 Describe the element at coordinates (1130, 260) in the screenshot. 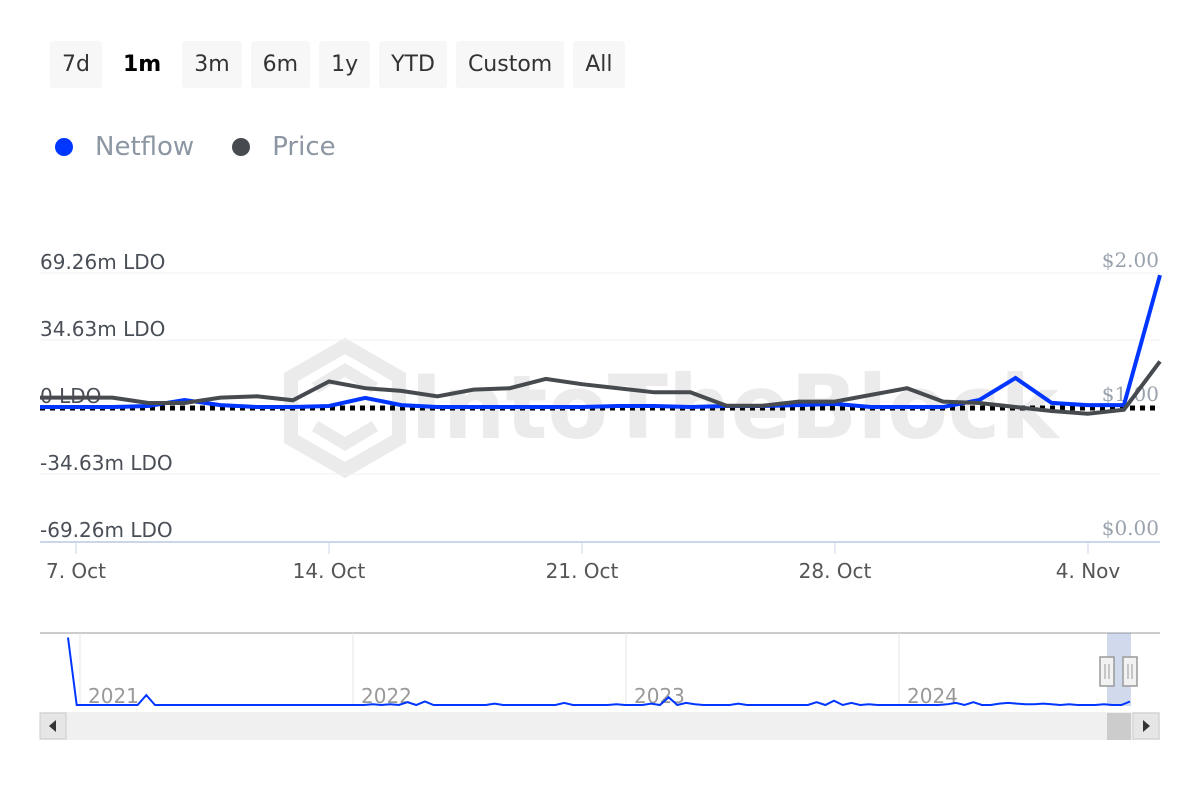

I see `y-right-tick-label: $2.00` at that location.